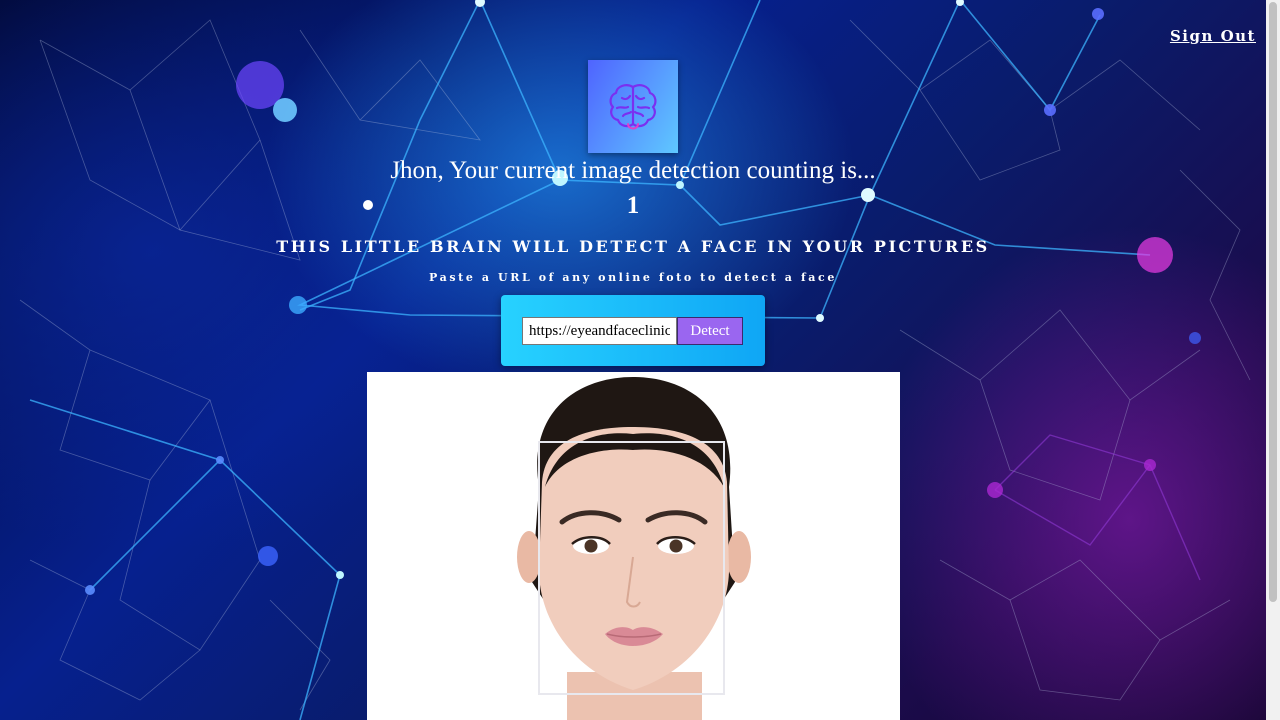  What do you see at coordinates (633, 205) in the screenshot?
I see `detection-count: 1` at bounding box center [633, 205].